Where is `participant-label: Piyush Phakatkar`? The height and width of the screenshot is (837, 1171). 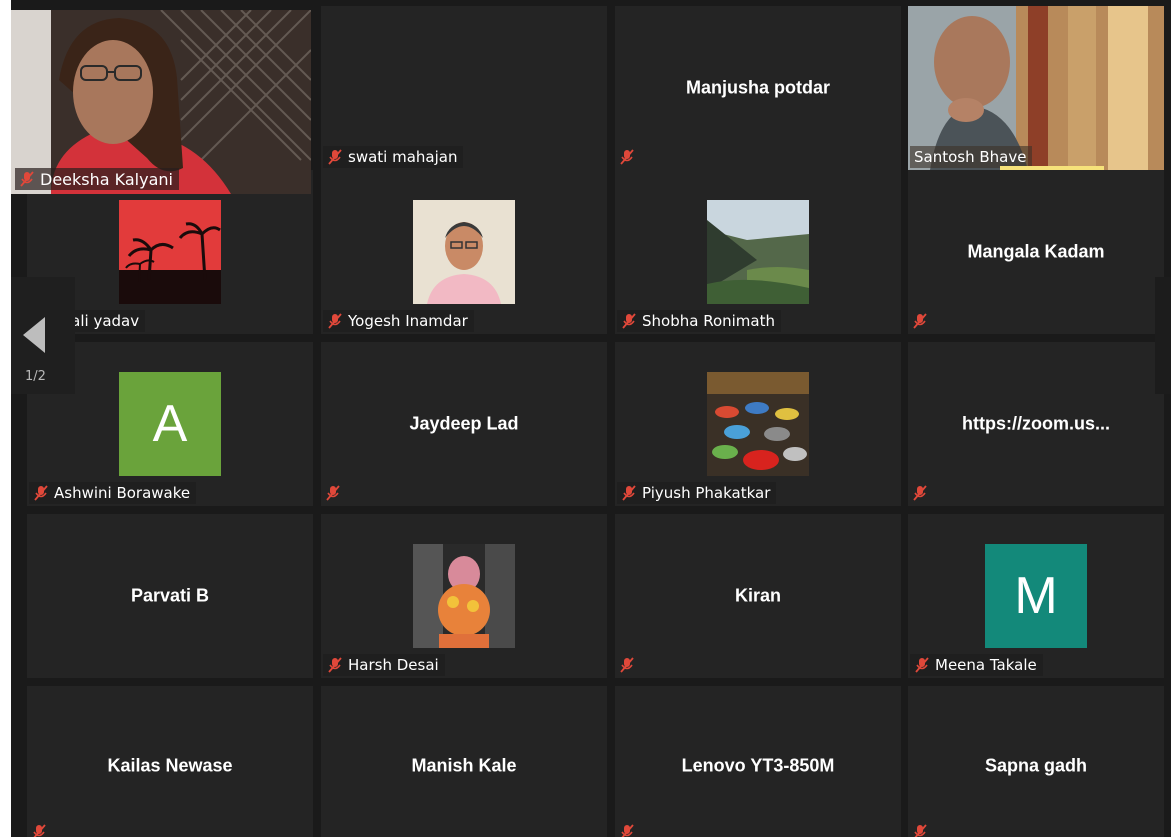 participant-label: Piyush Phakatkar is located at coordinates (697, 493).